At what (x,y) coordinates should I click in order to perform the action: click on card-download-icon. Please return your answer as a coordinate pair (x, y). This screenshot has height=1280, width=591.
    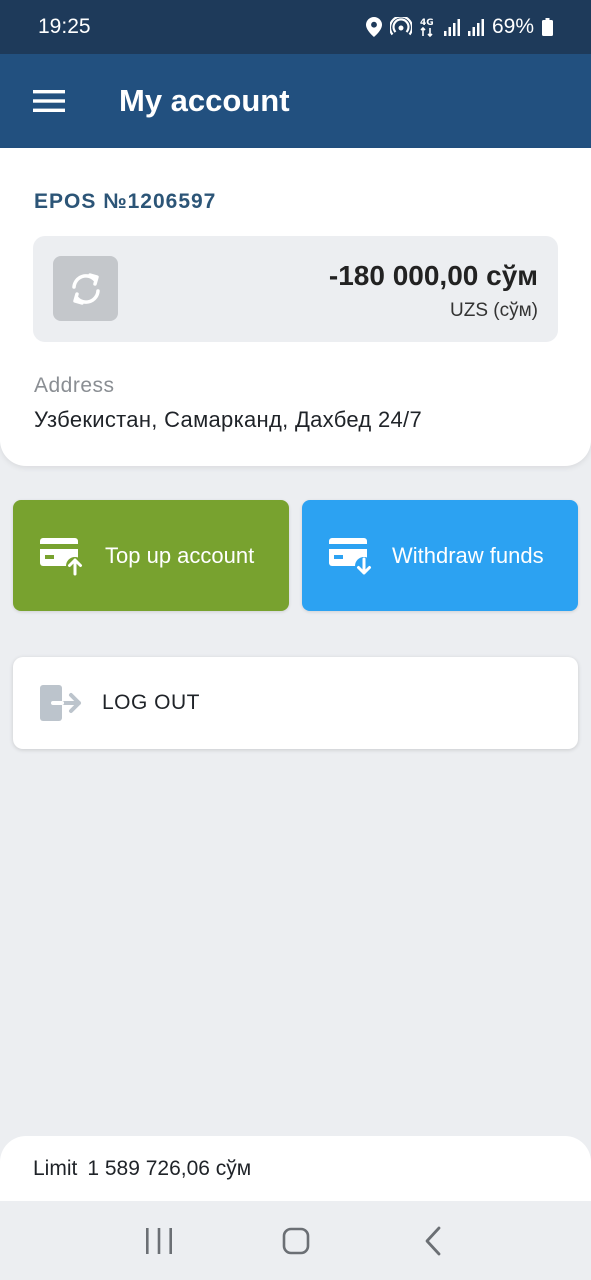
    Looking at the image, I should click on (351, 556).